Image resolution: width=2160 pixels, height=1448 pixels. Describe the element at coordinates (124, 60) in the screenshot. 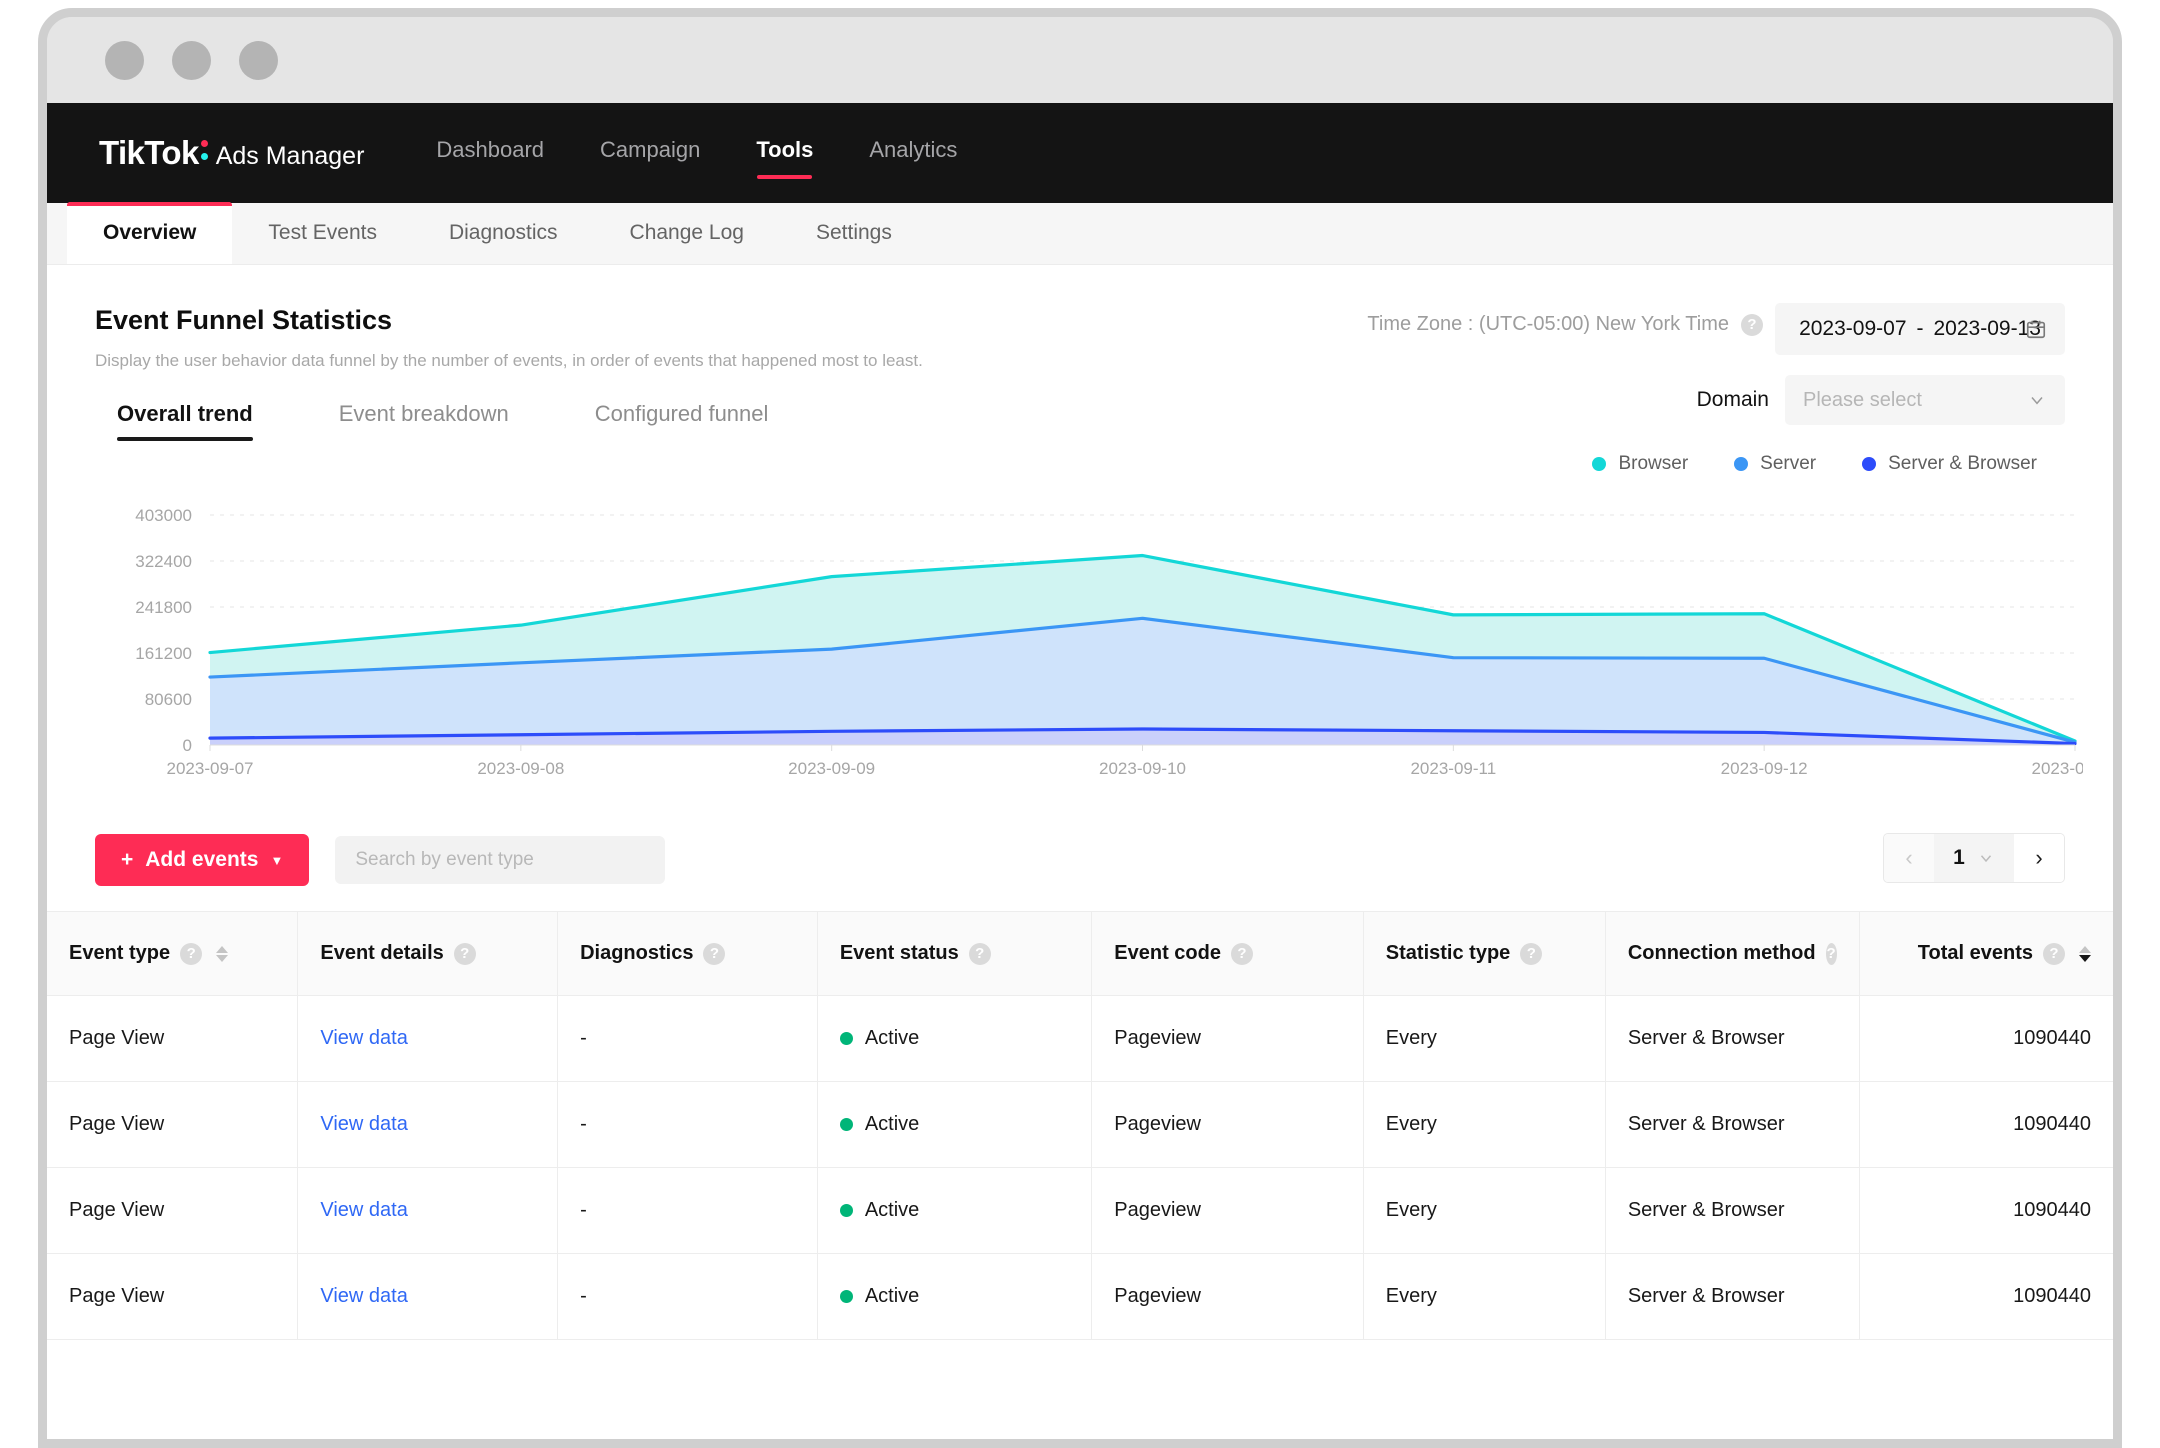

I see `window-close-button` at that location.